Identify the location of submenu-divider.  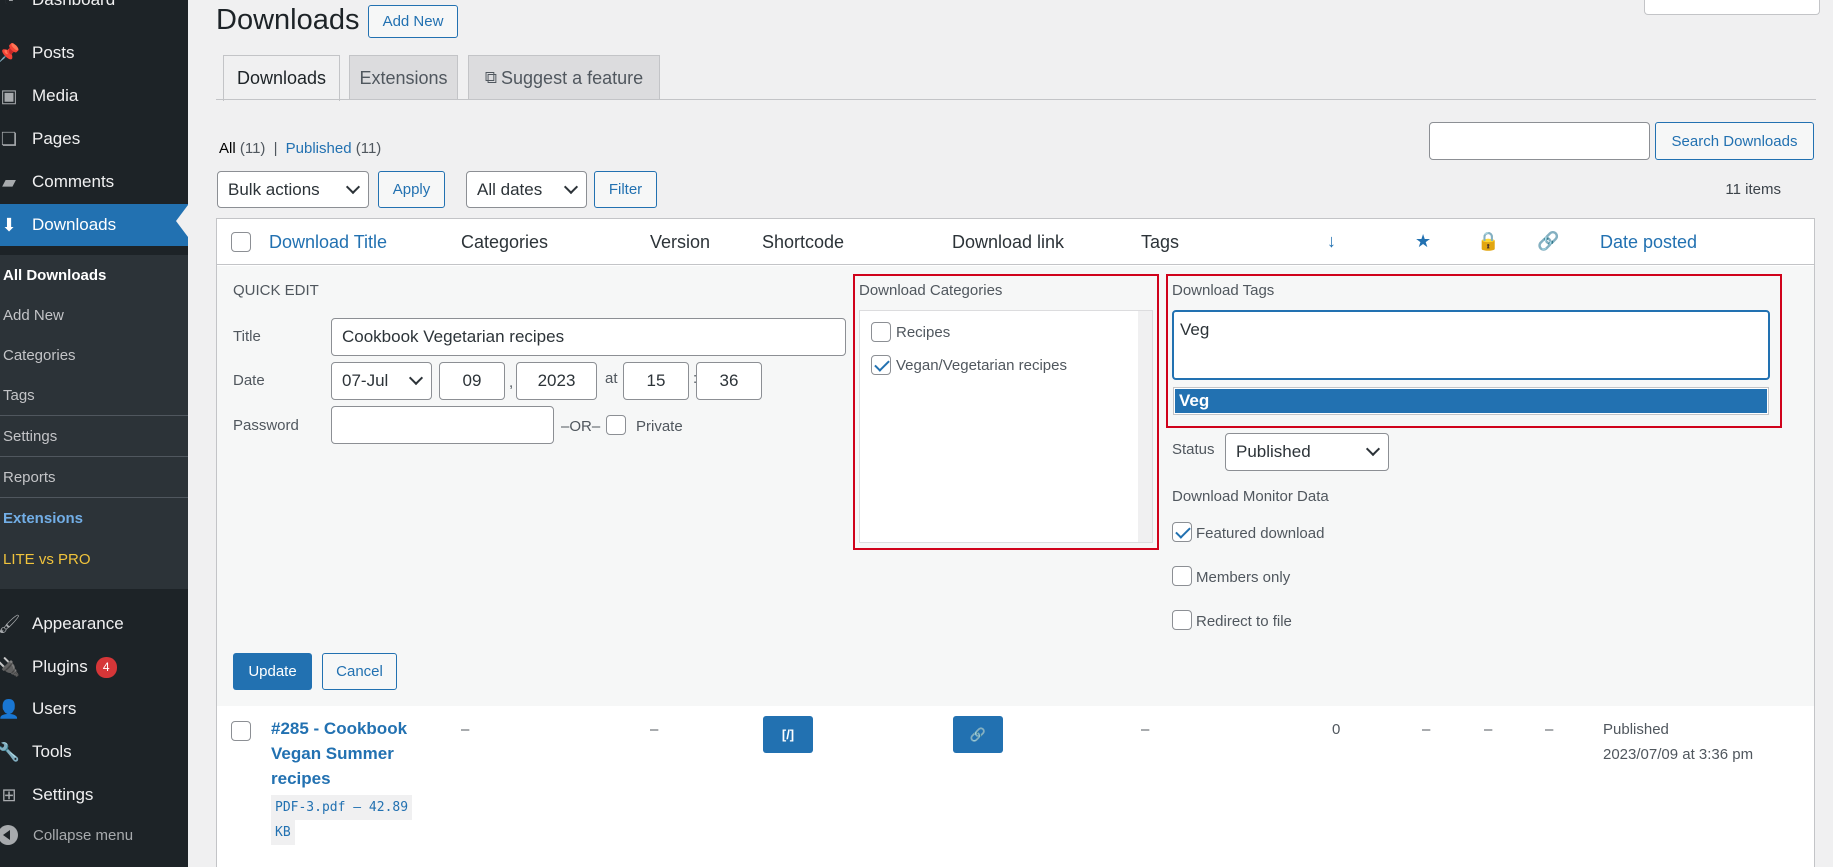
(94, 415).